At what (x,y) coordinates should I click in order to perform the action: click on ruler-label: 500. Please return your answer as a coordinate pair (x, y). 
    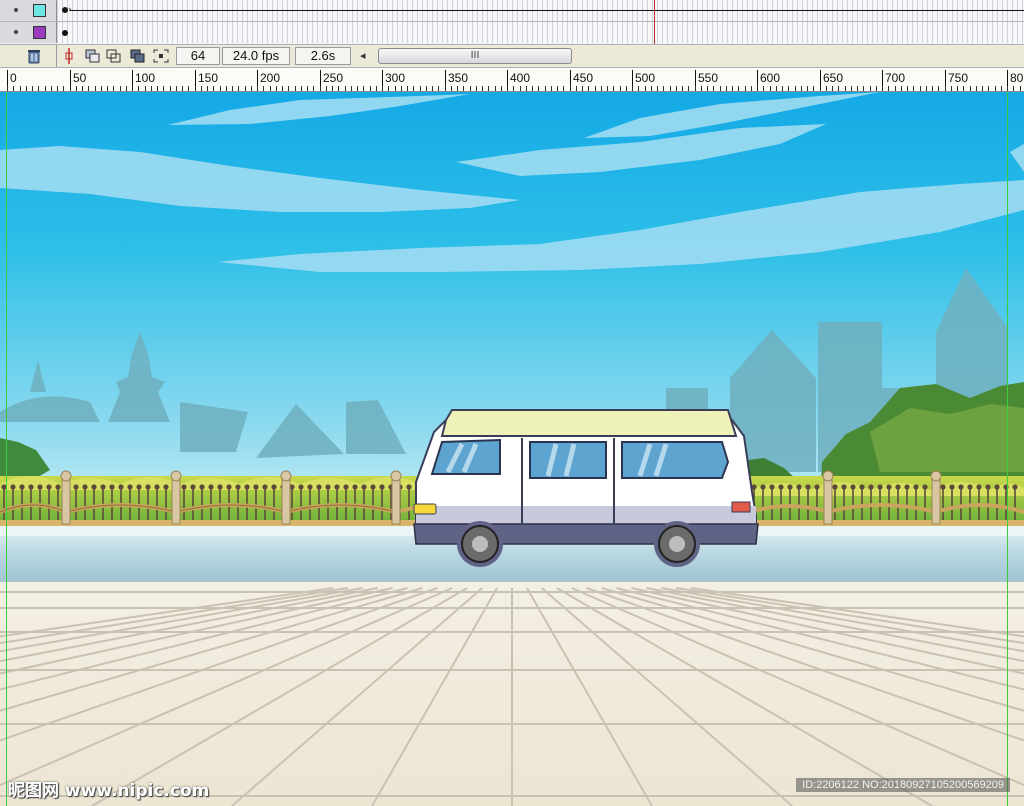
    Looking at the image, I should click on (645, 78).